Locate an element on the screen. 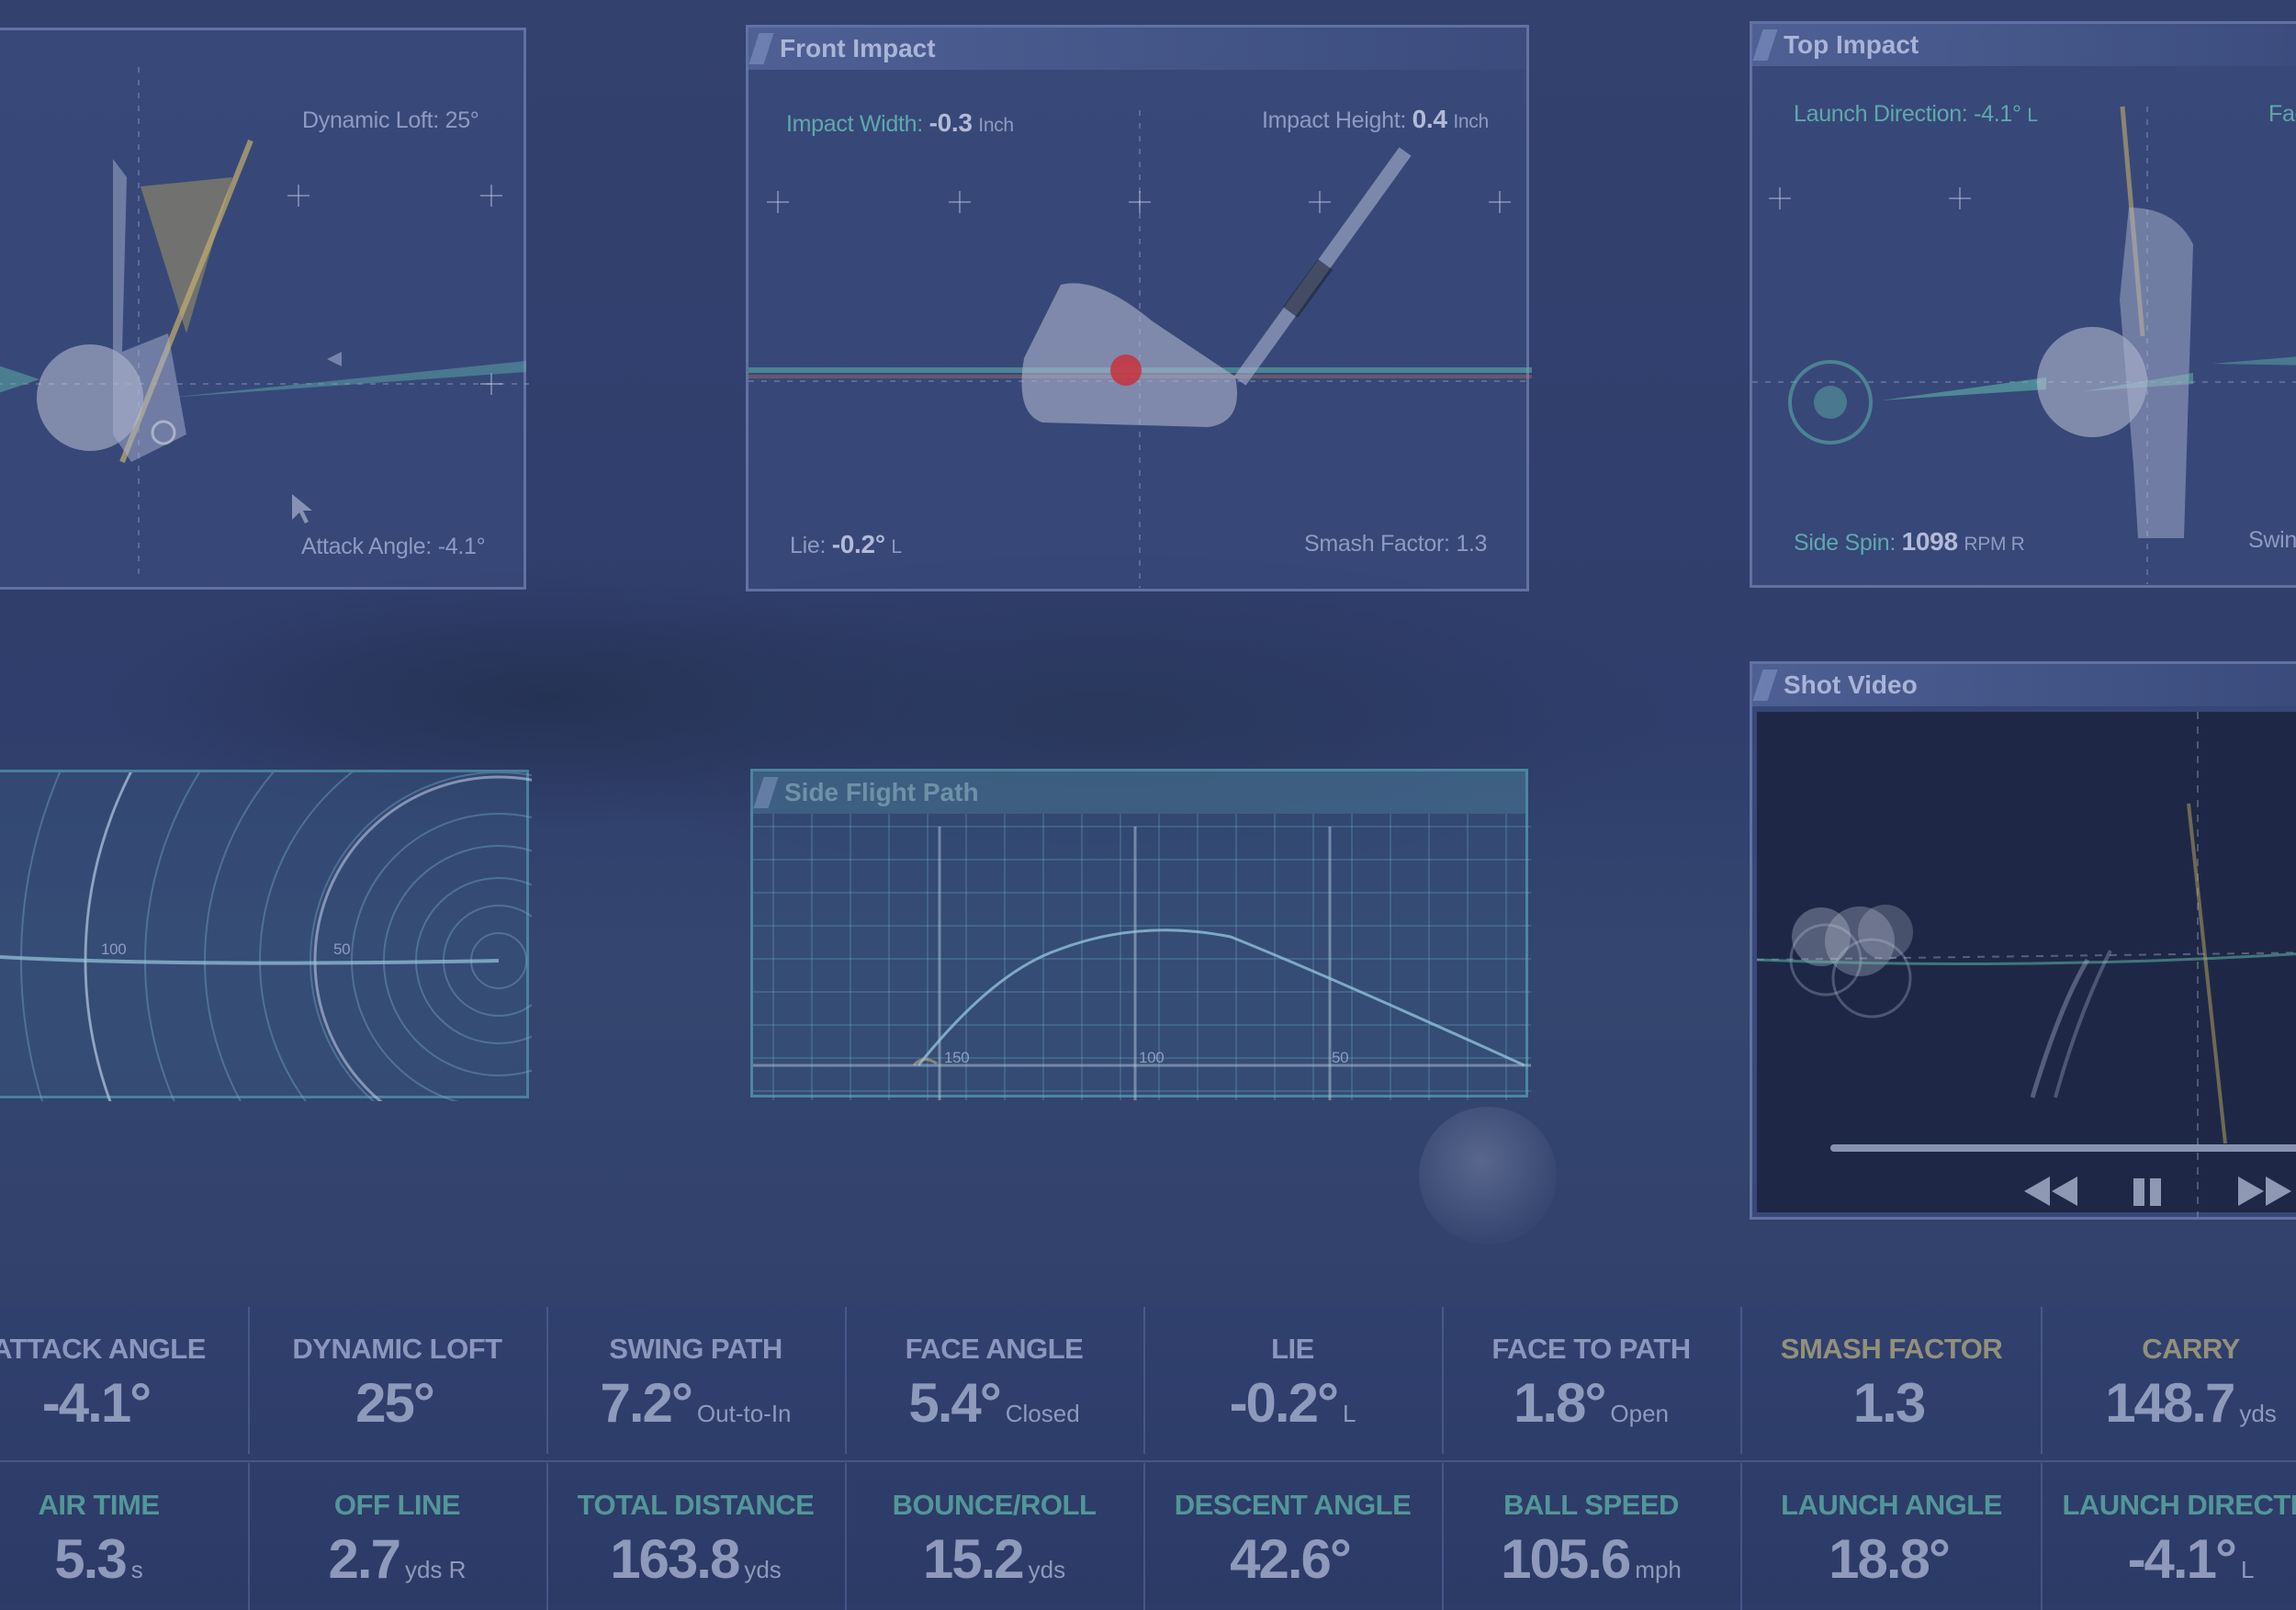 This screenshot has height=1610, width=2296. stat-value-group: -4.1° is located at coordinates (124, 1403).